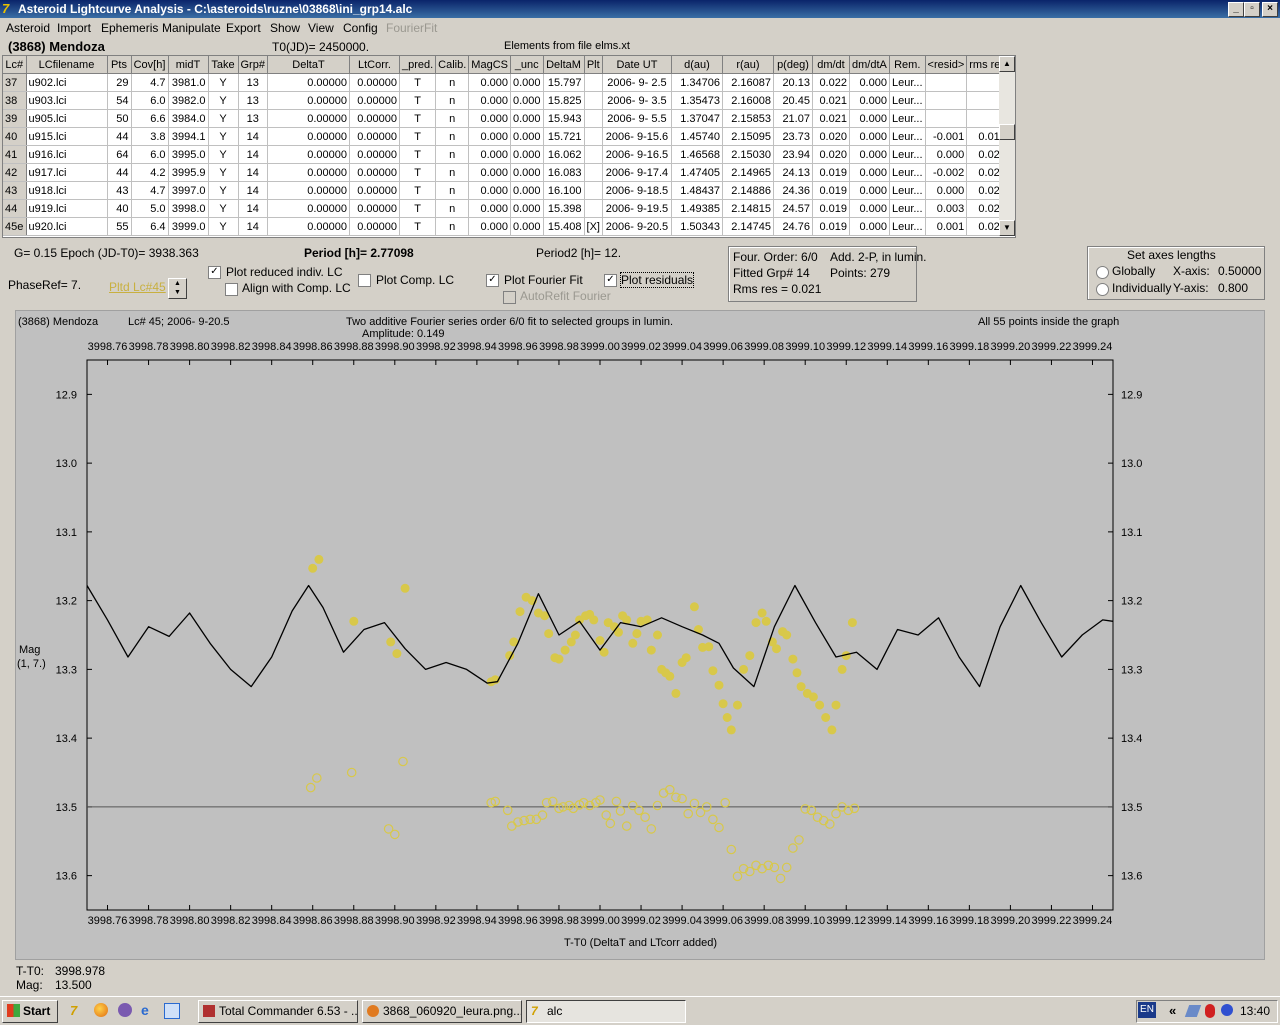  Describe the element at coordinates (119, 82) in the screenshot. I see `table-cell: 29` at that location.